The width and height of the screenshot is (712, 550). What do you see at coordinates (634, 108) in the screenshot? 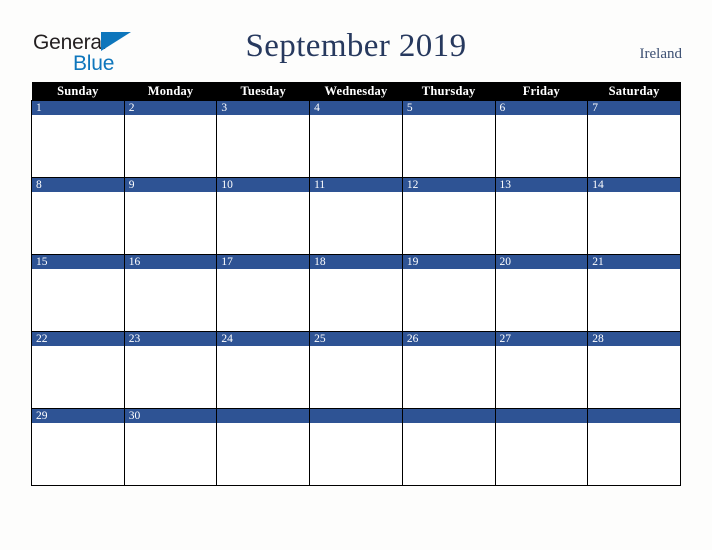
I see `day-number: 7` at bounding box center [634, 108].